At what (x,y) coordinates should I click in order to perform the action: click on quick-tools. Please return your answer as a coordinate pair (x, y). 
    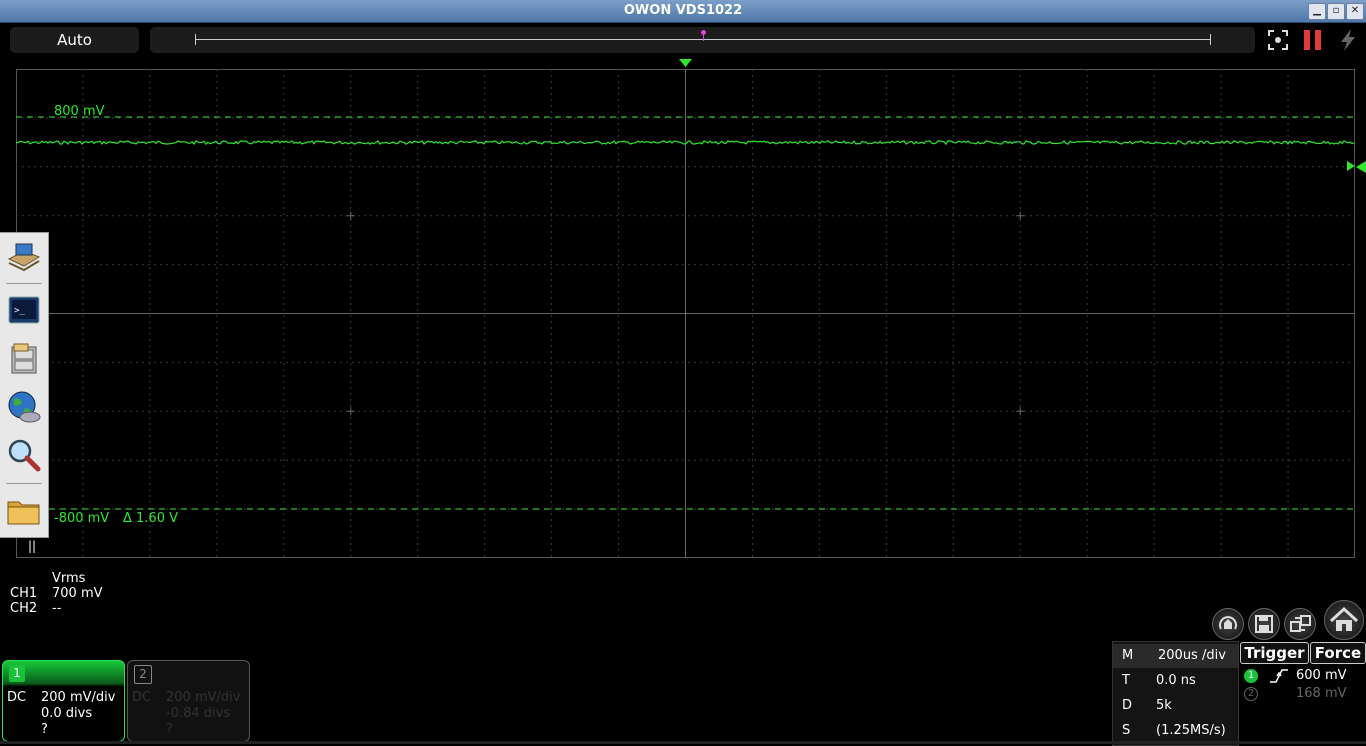
    Looking at the image, I should click on (1289, 620).